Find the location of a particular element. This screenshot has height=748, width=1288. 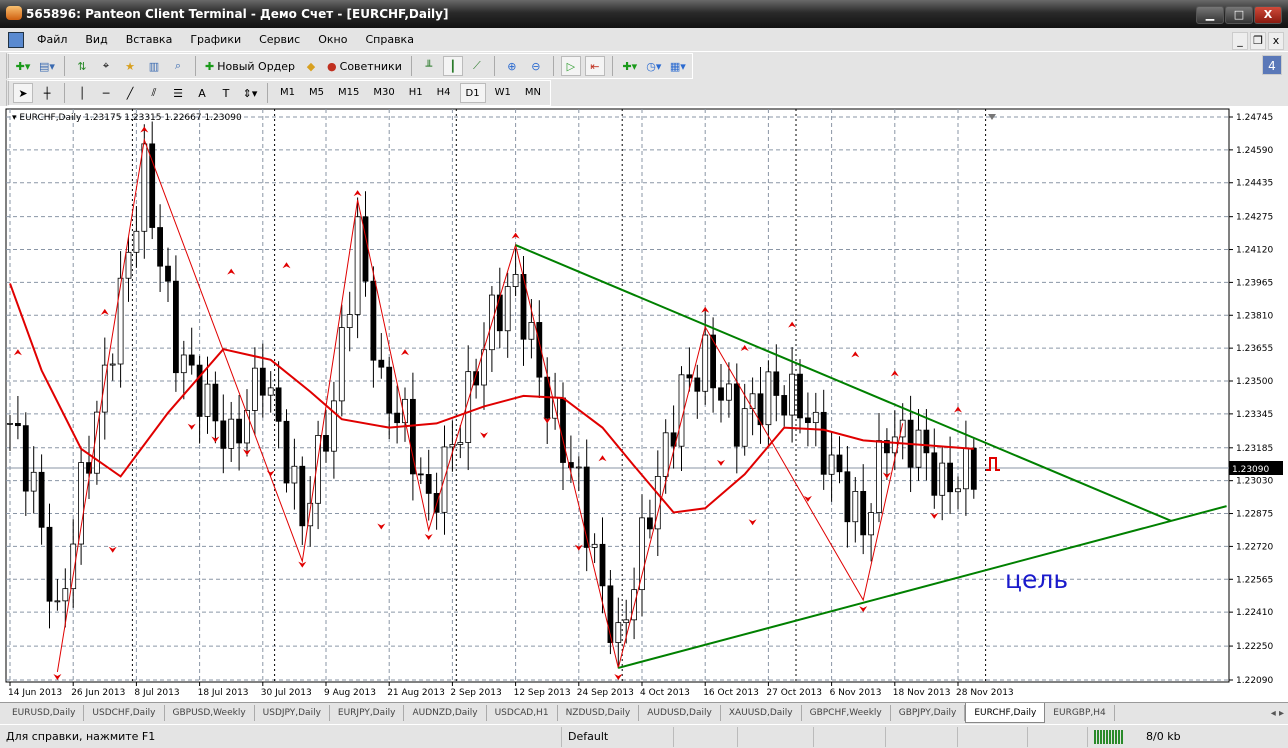

timeframe-mn: MN is located at coordinates (533, 93).